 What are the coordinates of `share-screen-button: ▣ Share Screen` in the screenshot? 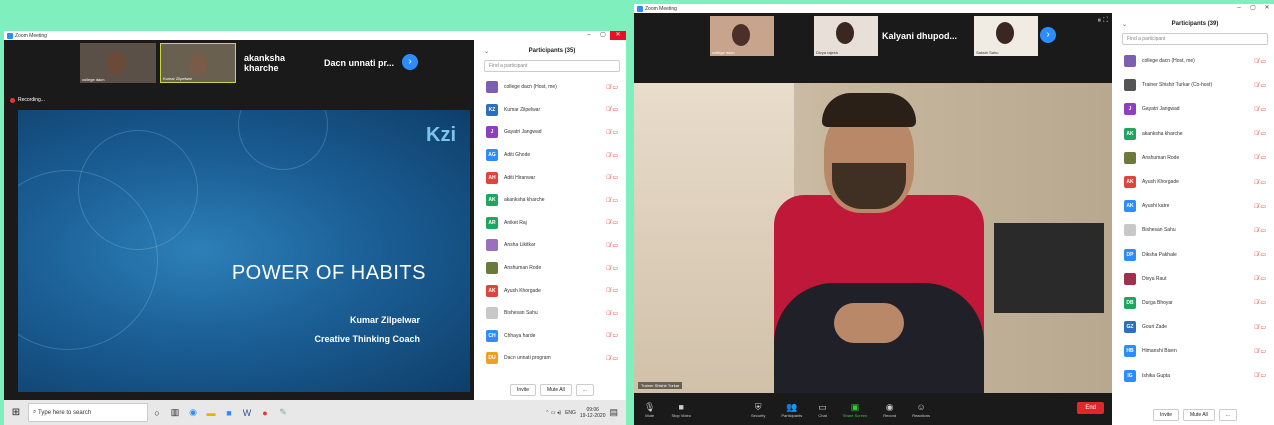 It's located at (855, 409).